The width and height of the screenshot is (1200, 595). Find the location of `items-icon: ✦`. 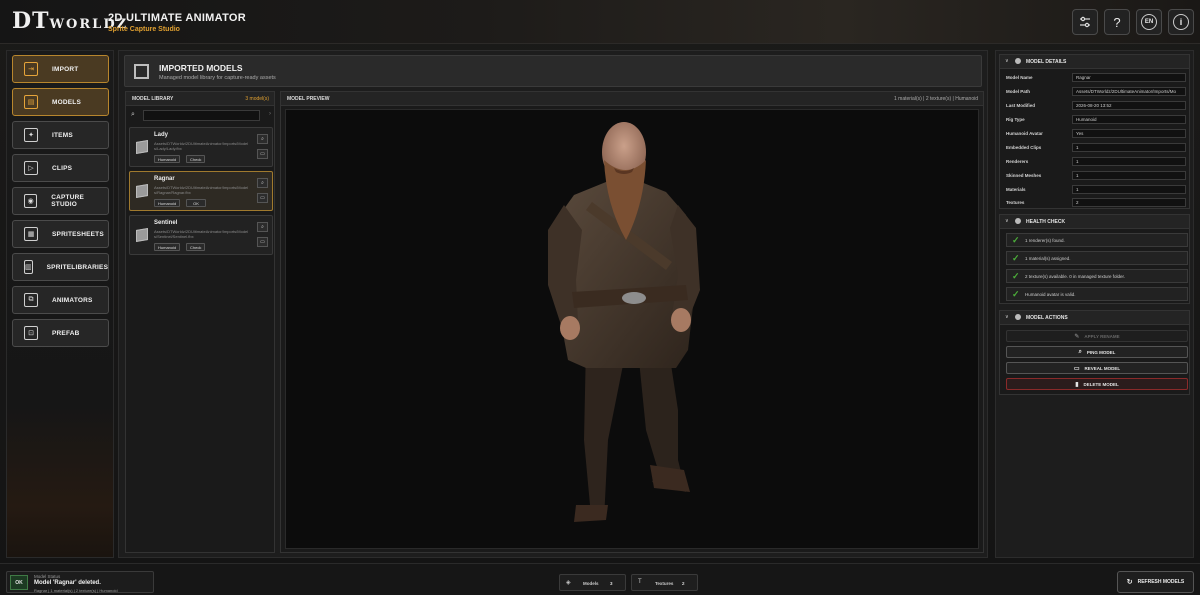

items-icon: ✦ is located at coordinates (31, 135).